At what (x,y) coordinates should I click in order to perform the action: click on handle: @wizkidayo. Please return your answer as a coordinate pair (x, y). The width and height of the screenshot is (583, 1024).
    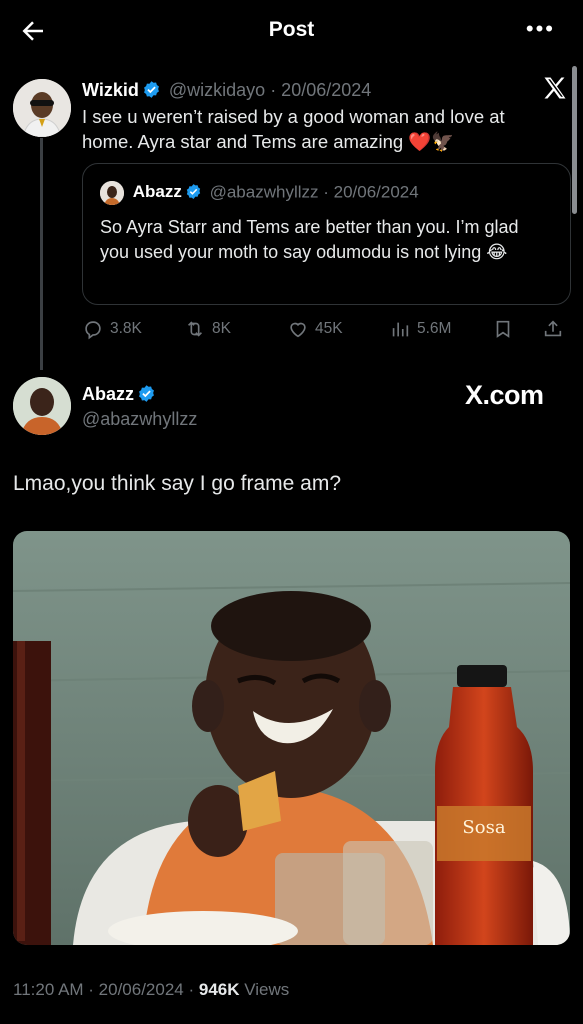
    Looking at the image, I should click on (217, 90).